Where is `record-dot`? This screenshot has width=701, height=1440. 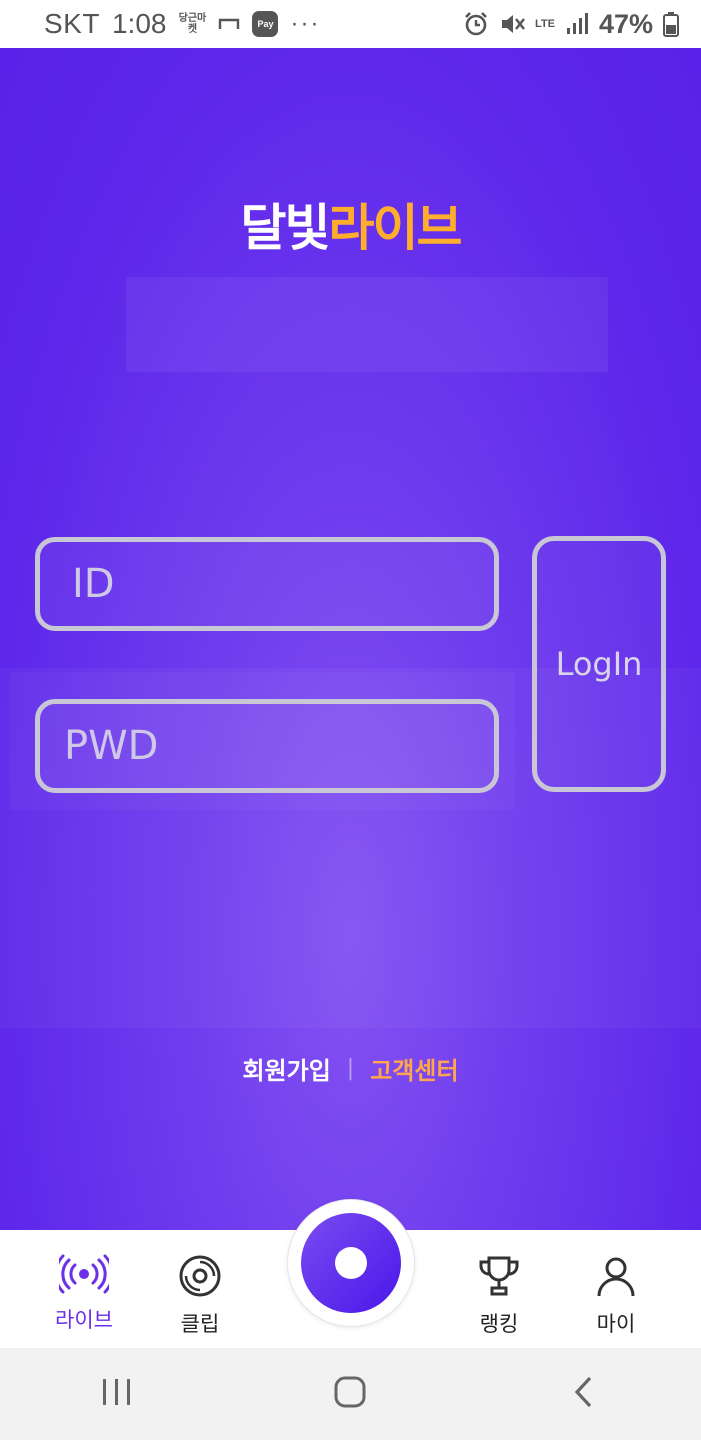 record-dot is located at coordinates (351, 1263).